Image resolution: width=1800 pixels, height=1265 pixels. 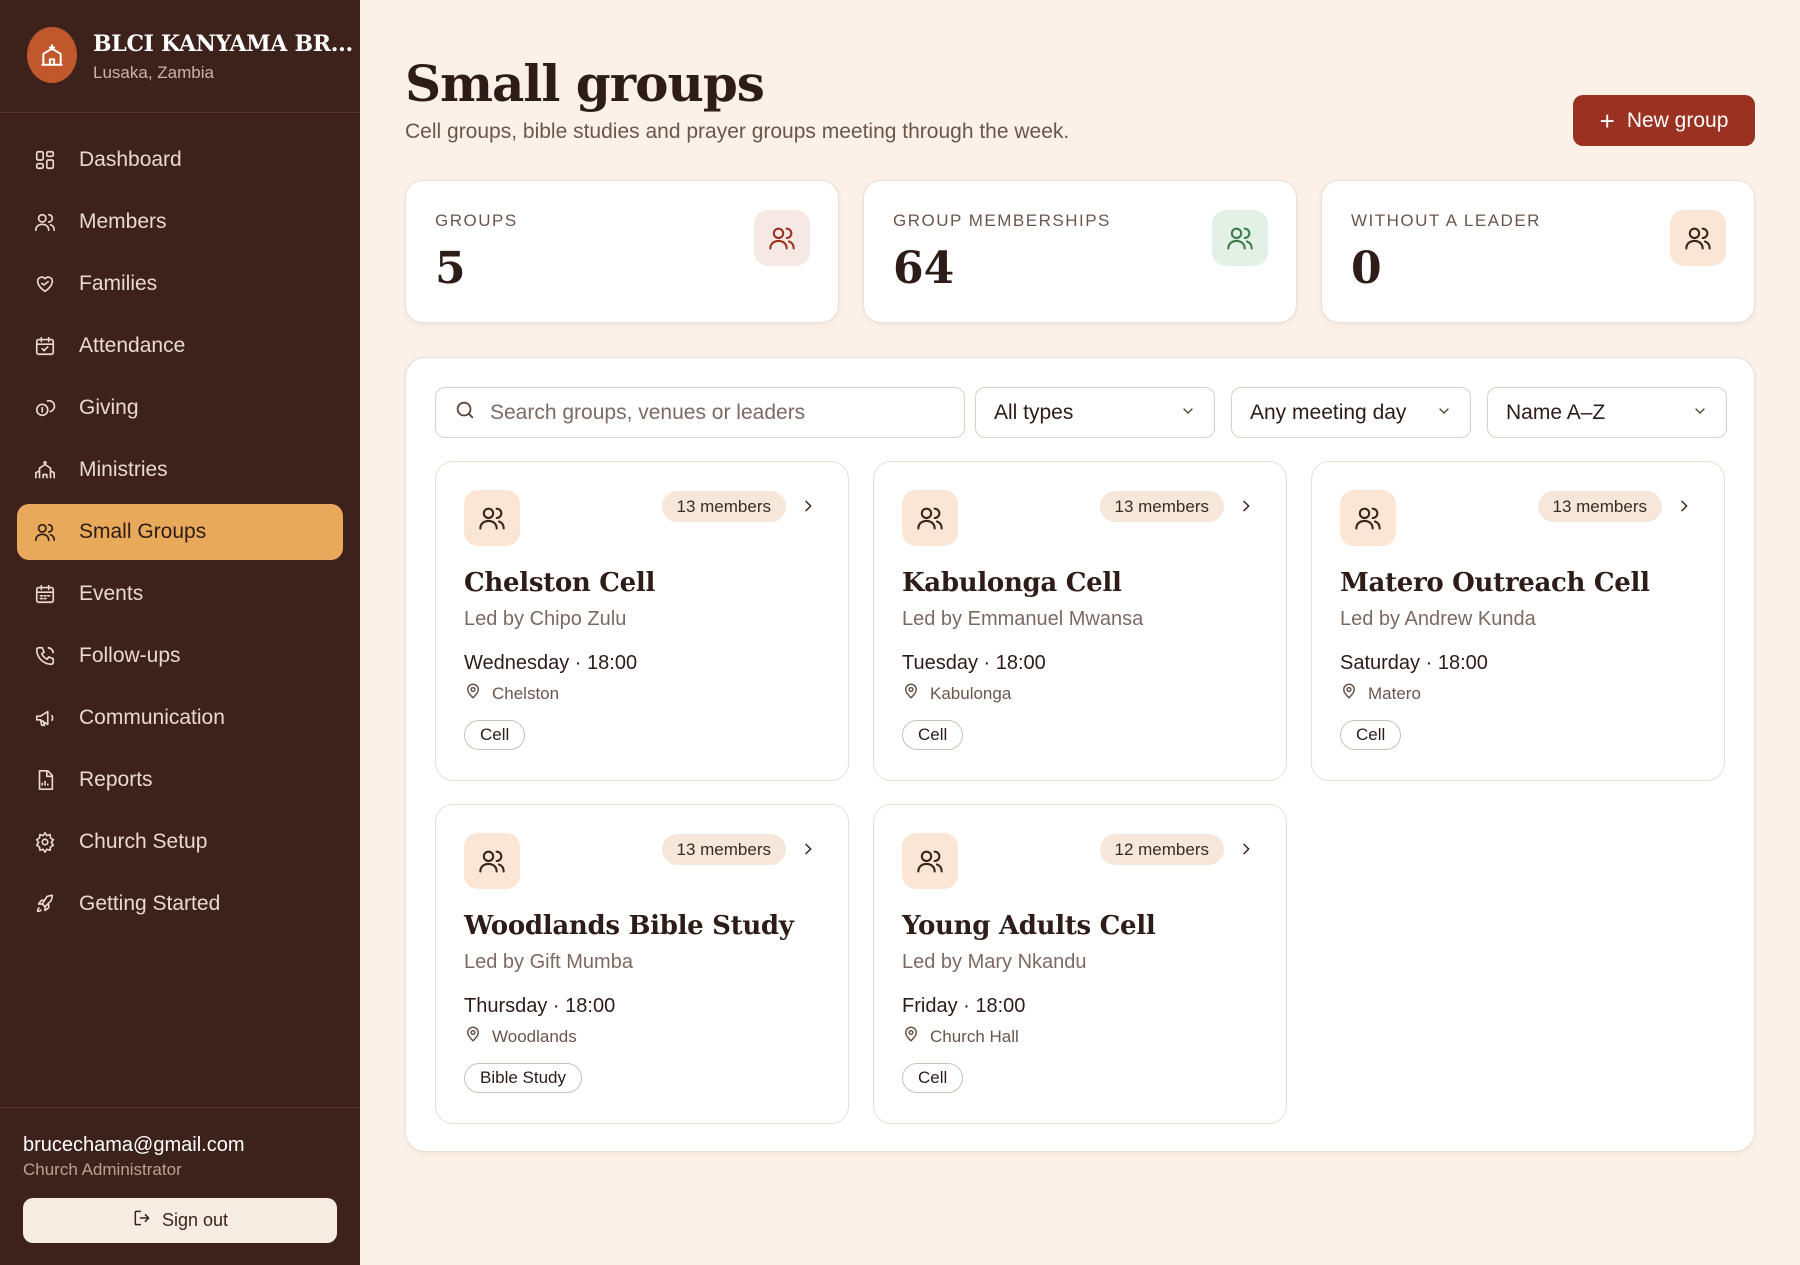 What do you see at coordinates (1607, 120) in the screenshot?
I see `plus-icon: +` at bounding box center [1607, 120].